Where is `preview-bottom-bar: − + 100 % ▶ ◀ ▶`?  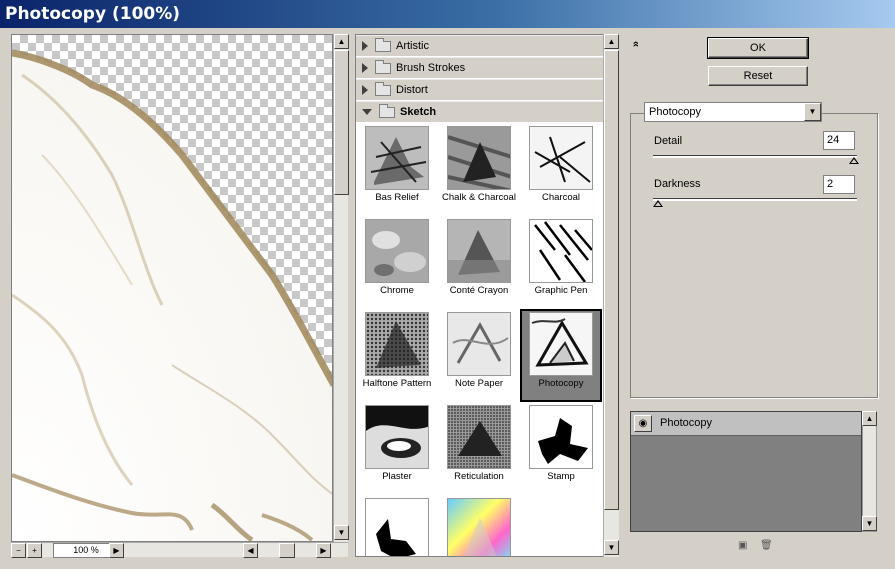
preview-bottom-bar: − + 100 % ▶ ◀ ▶ is located at coordinates (179, 550).